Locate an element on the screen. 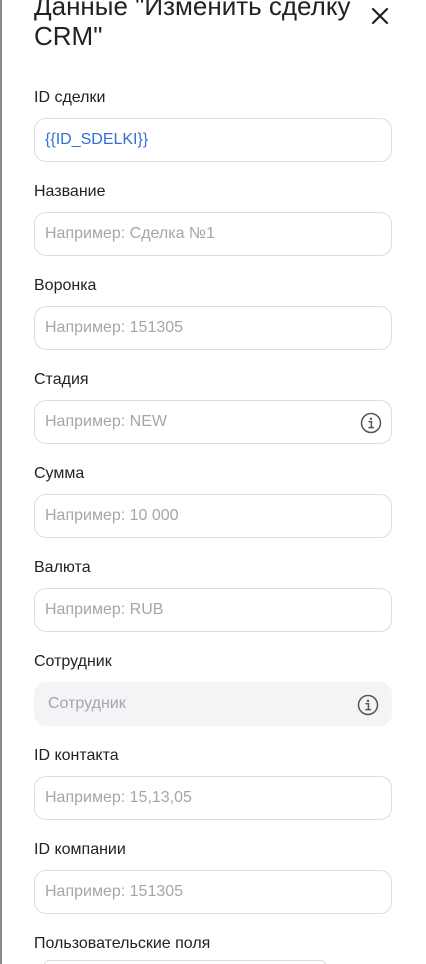 Image resolution: width=426 pixels, height=964 pixels. company-id-input: Например: 151305 is located at coordinates (213, 892).